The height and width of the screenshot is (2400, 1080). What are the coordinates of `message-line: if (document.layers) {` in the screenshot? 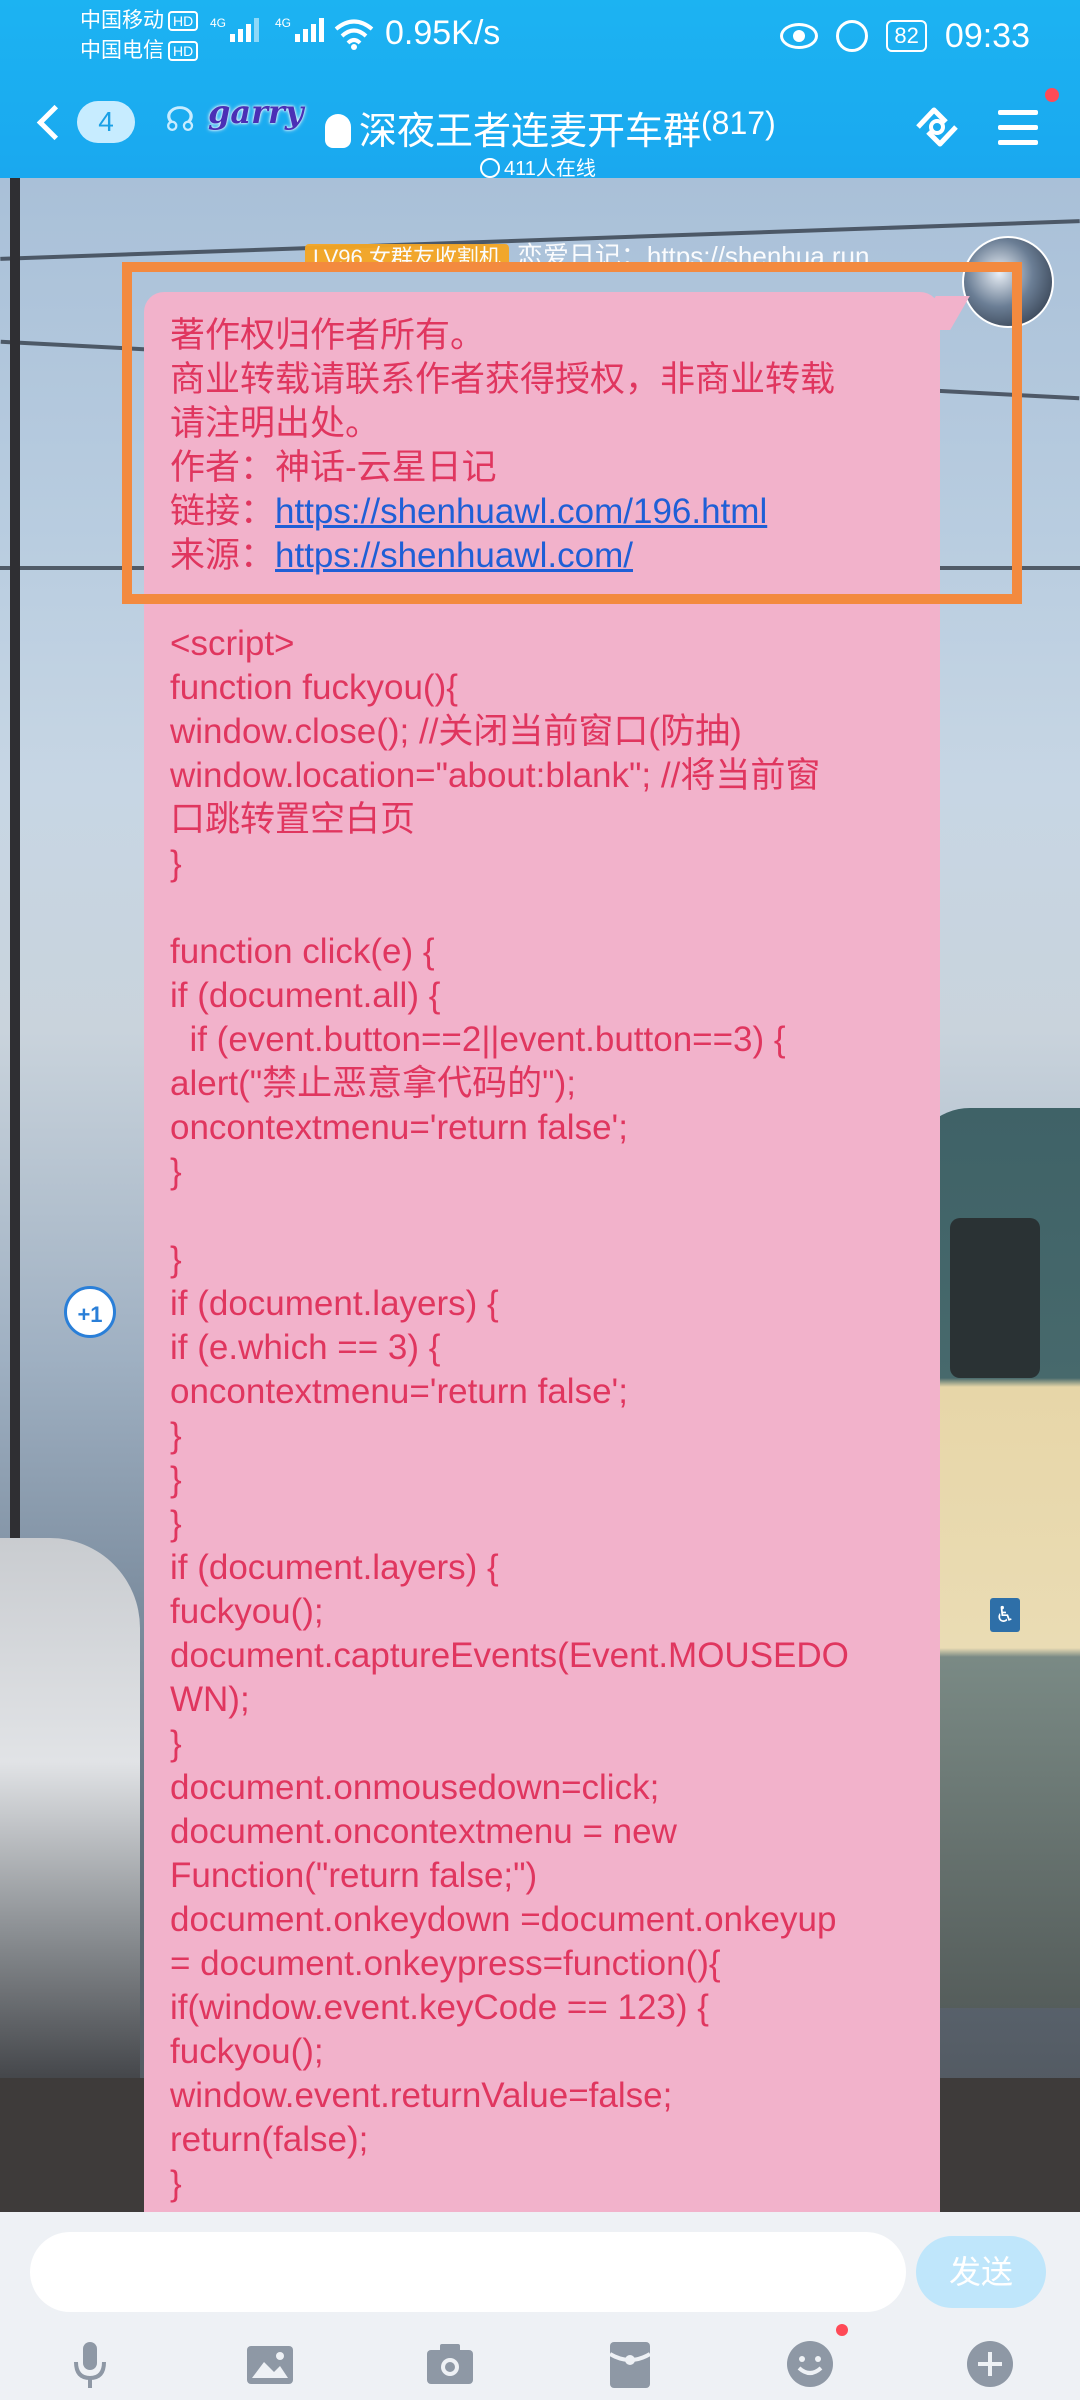 It's located at (550, 1304).